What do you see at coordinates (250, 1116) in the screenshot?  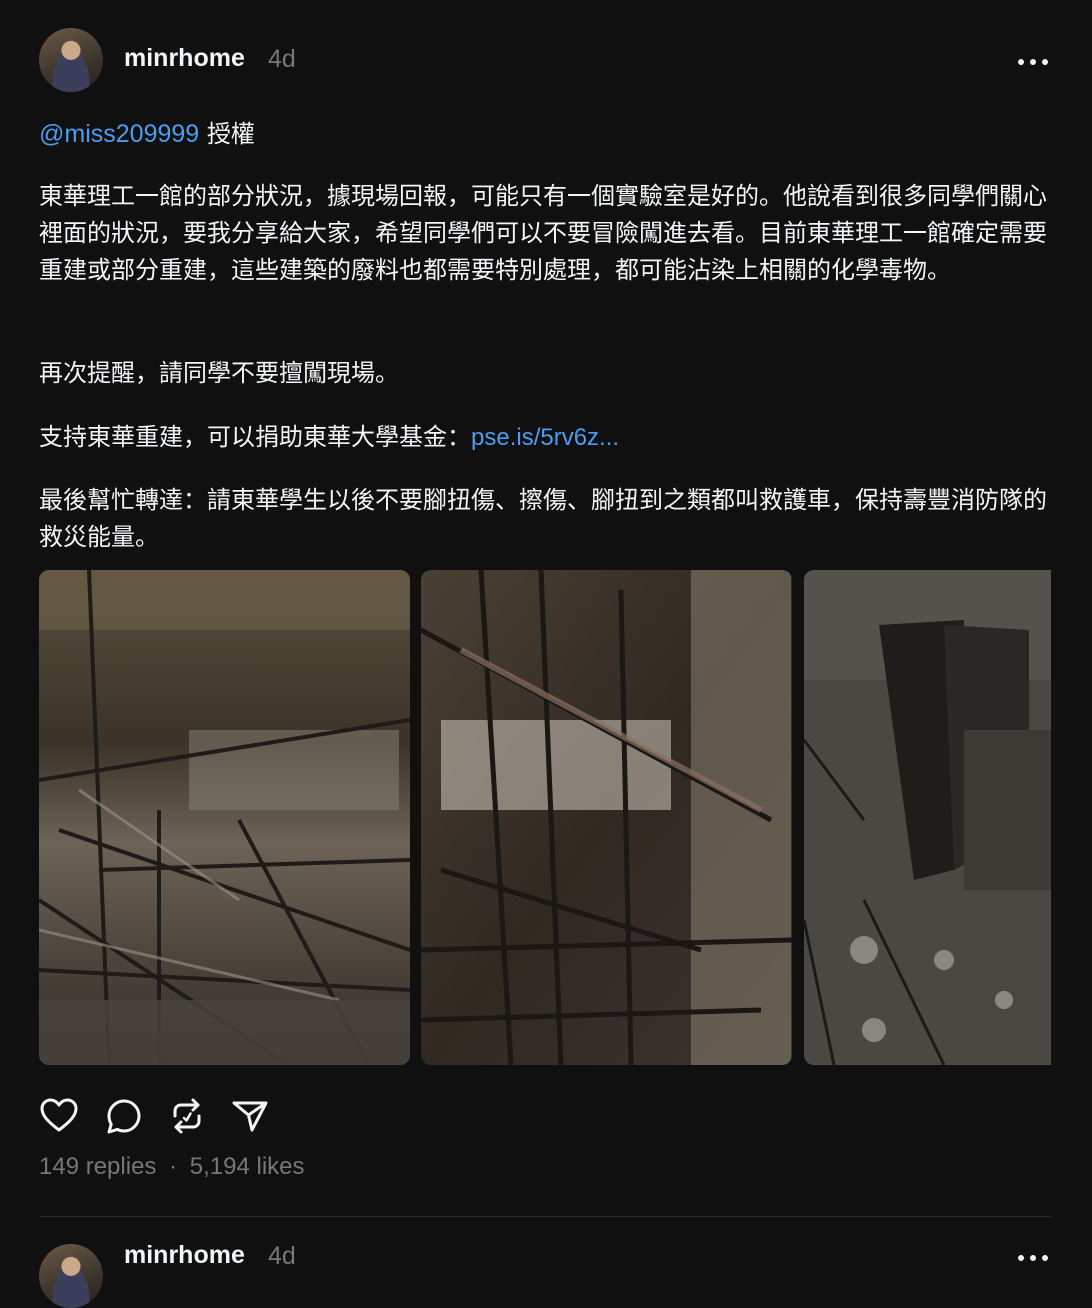 I see `share-icon` at bounding box center [250, 1116].